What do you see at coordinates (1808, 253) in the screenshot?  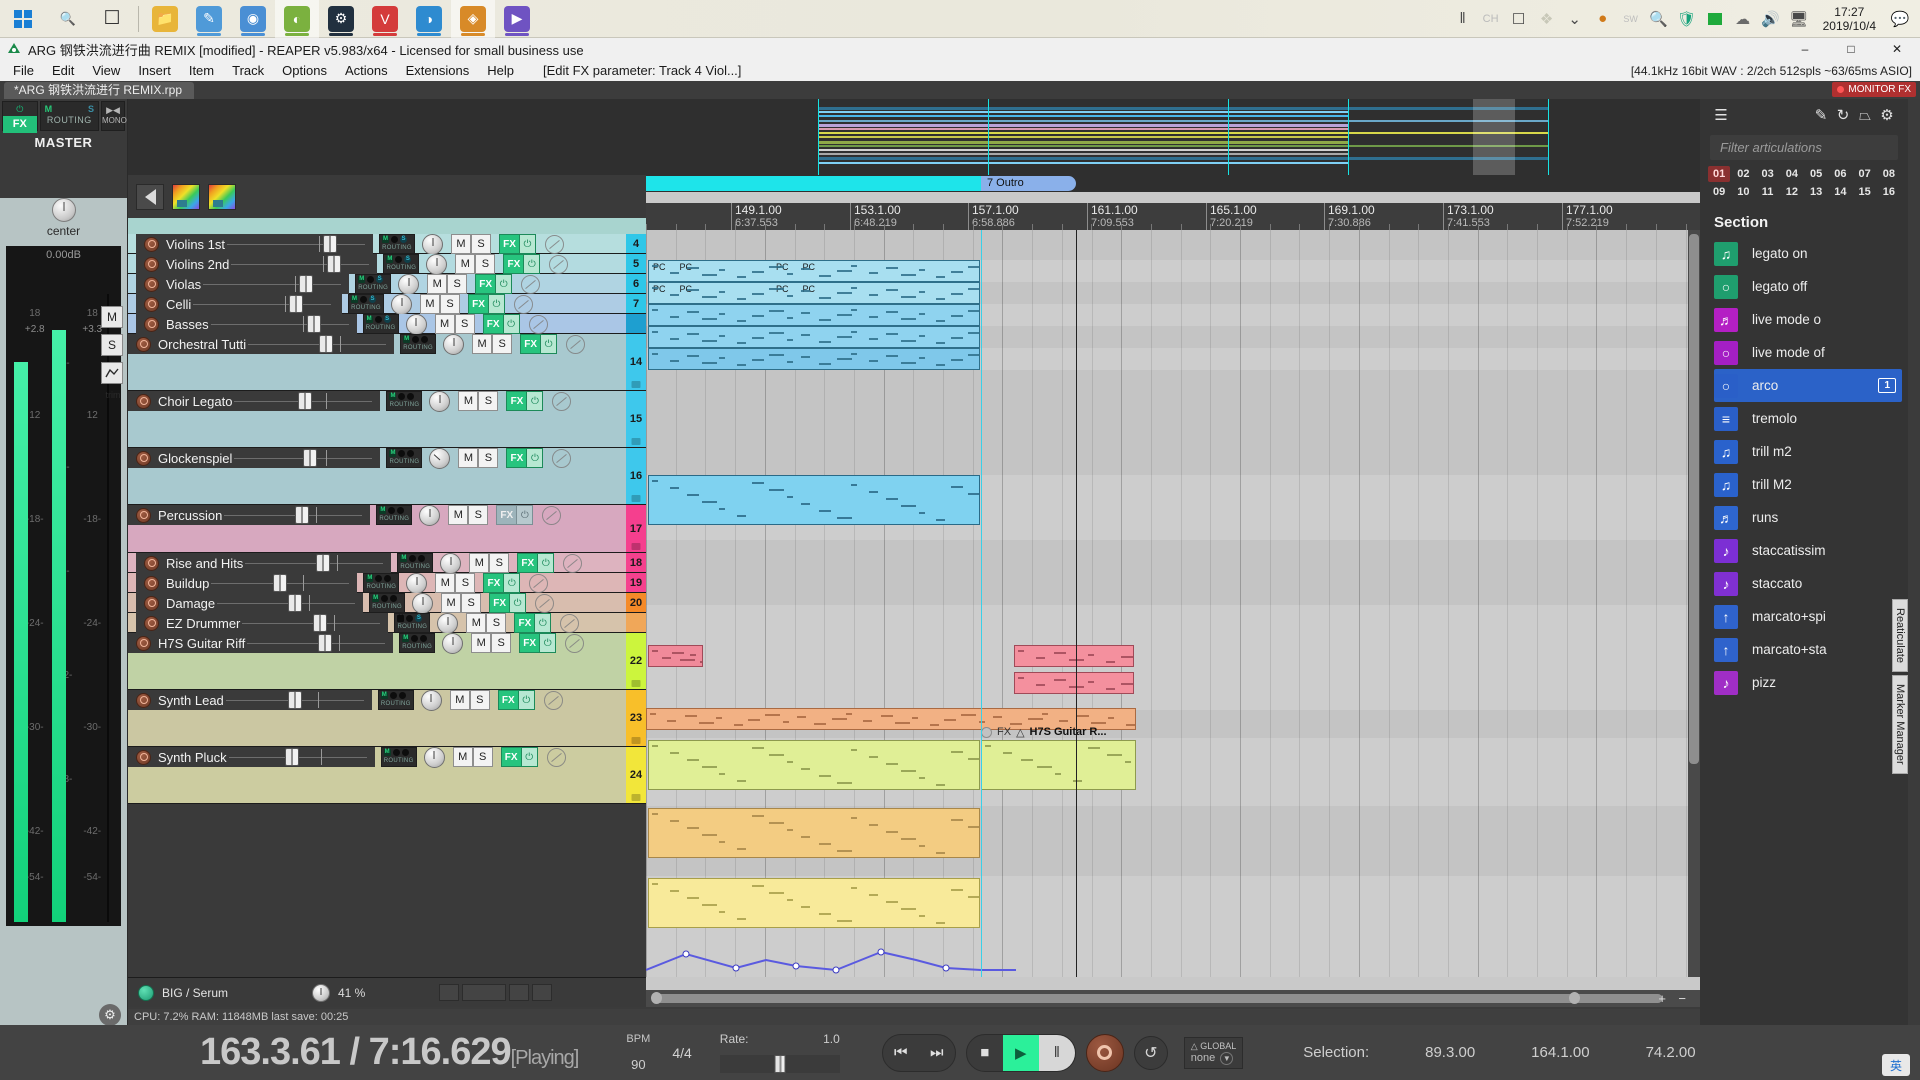 I see `articulation-row-legato-on: ♫ legato on` at bounding box center [1808, 253].